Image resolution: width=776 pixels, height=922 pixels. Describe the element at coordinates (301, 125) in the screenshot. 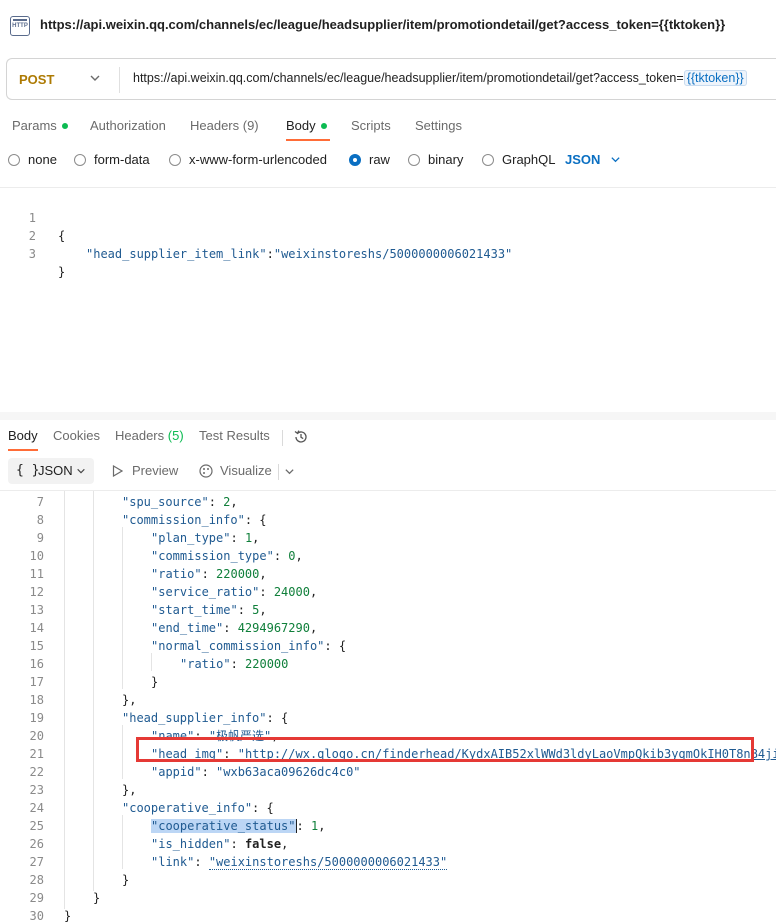

I see `tab-label: Body` at that location.